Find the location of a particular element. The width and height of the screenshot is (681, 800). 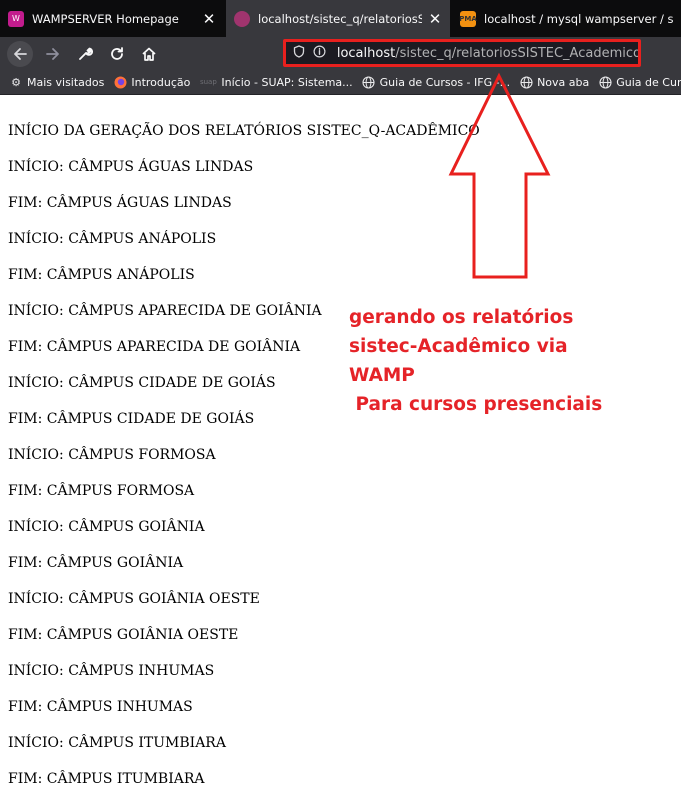

report-line: INÍCIO: CÂMPUS GOIÂNIA is located at coordinates (106, 527).